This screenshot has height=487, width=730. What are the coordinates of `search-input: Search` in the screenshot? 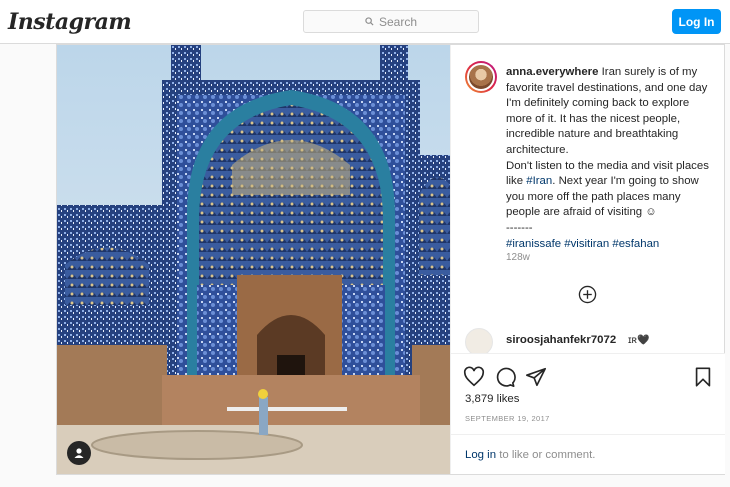 It's located at (391, 21).